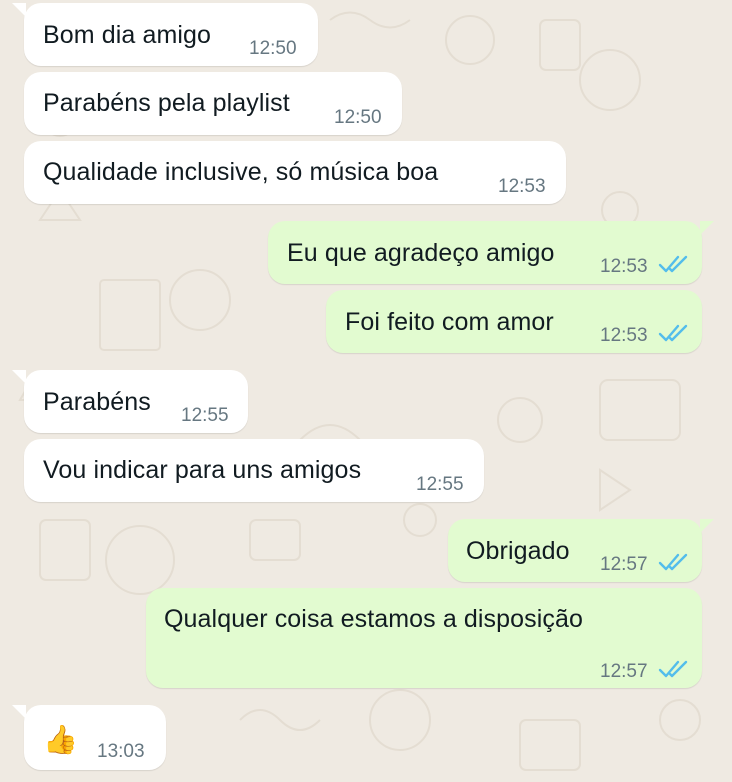 The height and width of the screenshot is (782, 732). Describe the element at coordinates (60, 739) in the screenshot. I see `thumbs-up-icon: 👍` at that location.